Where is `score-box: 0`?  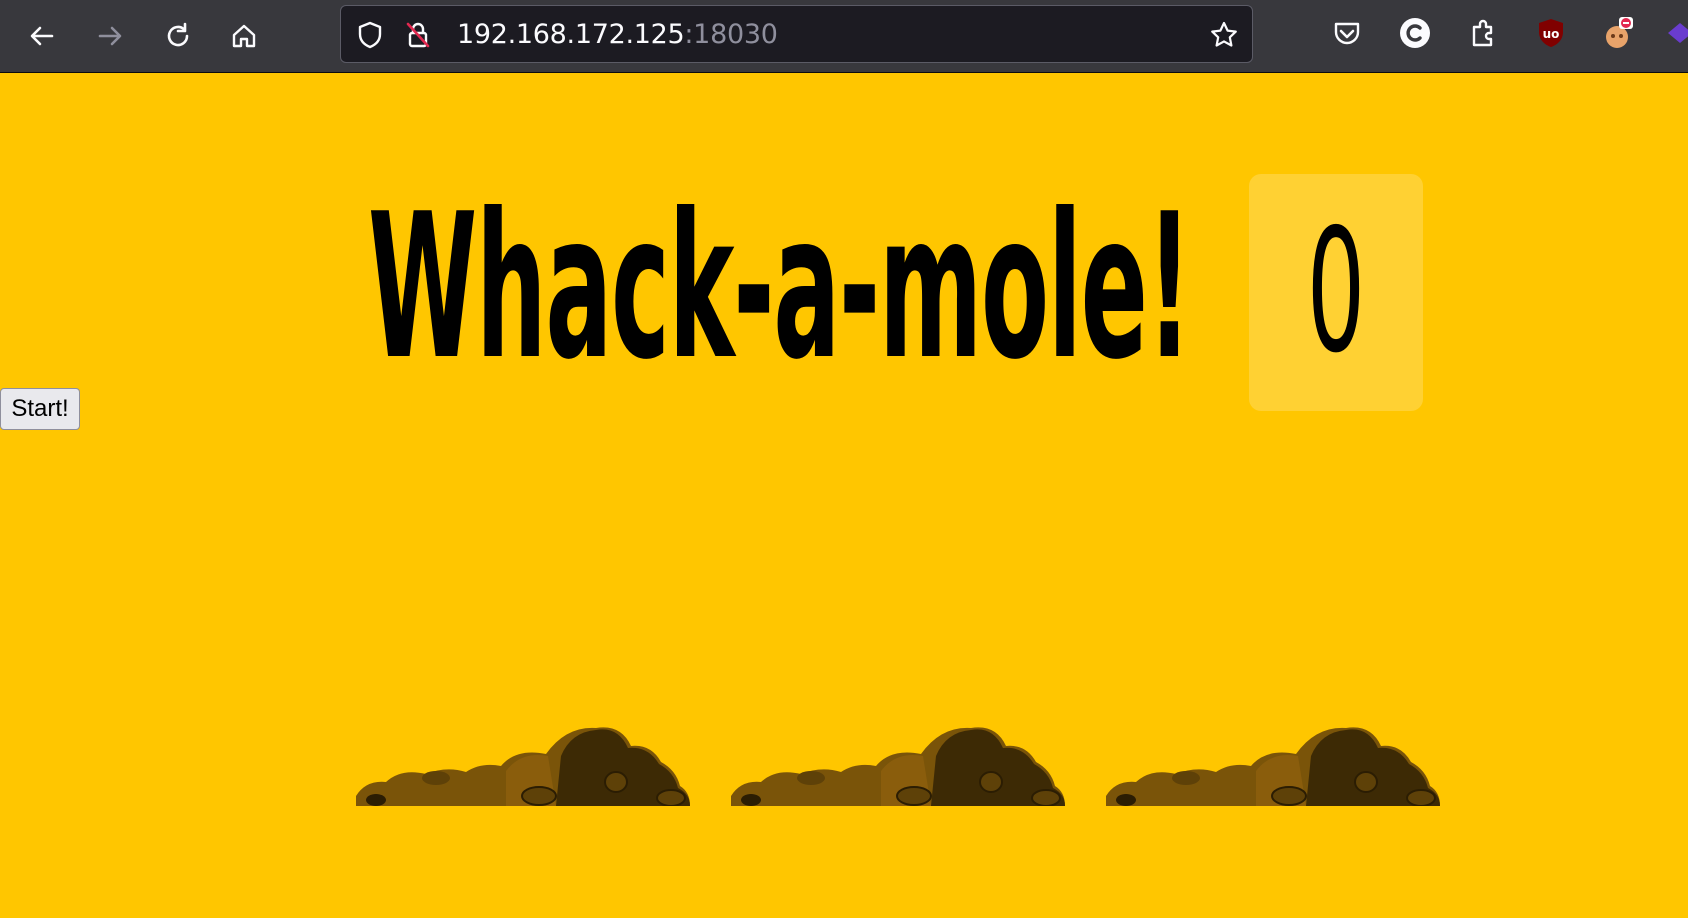
score-box: 0 is located at coordinates (1336, 292).